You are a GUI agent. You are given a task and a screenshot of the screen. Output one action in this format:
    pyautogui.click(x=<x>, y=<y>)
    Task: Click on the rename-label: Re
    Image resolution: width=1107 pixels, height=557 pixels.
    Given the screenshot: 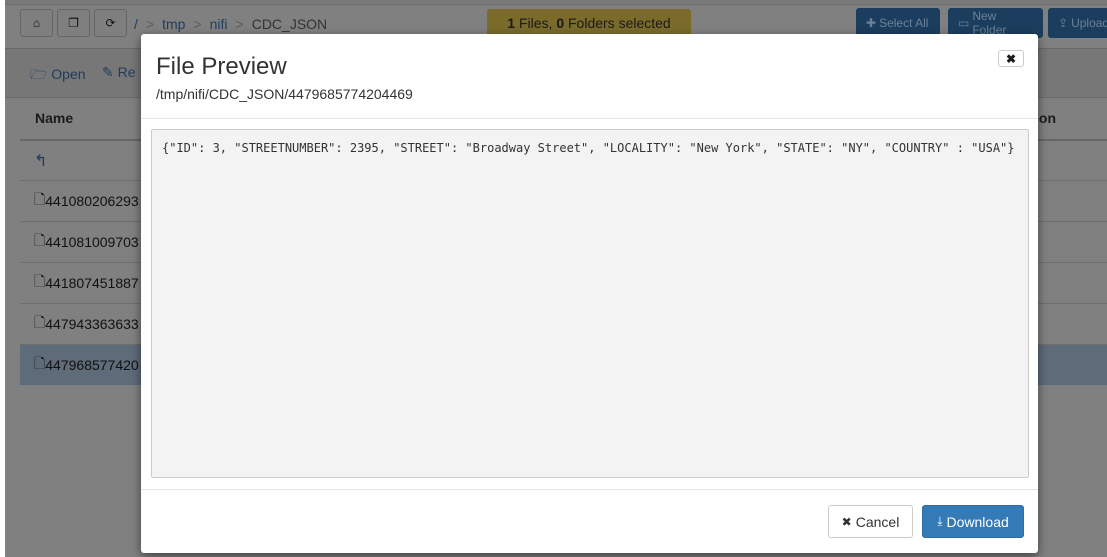 What is the action you would take?
    pyautogui.click(x=126, y=72)
    